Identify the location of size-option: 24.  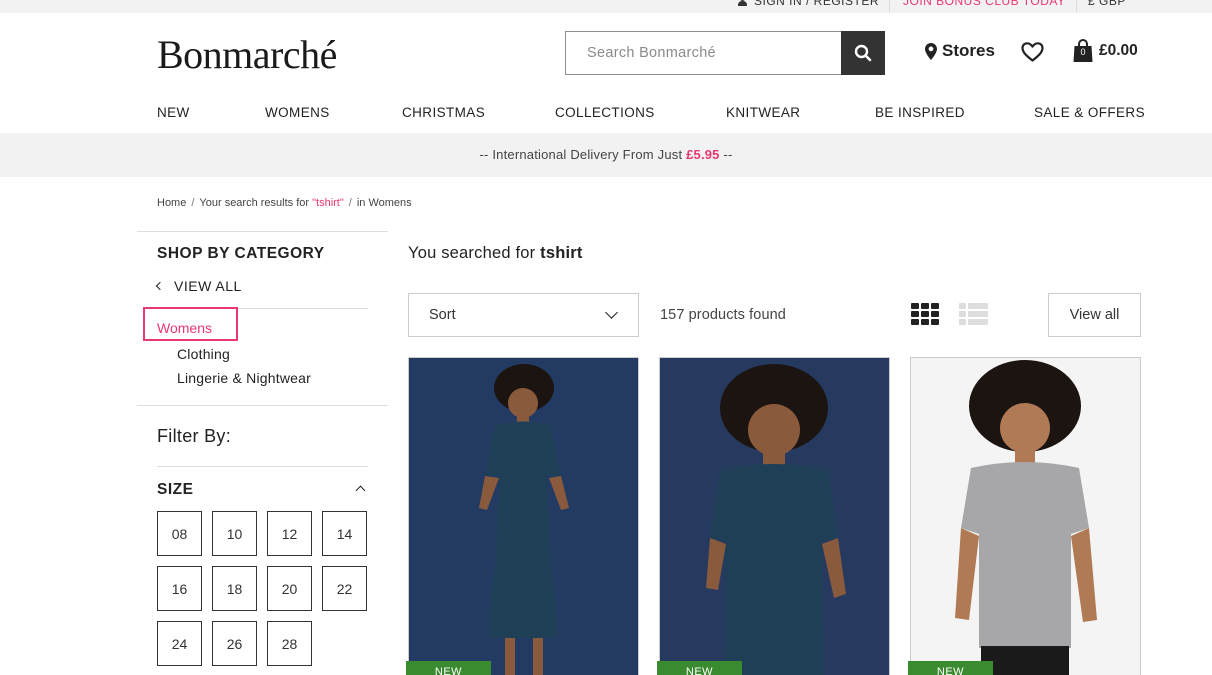
(179, 643).